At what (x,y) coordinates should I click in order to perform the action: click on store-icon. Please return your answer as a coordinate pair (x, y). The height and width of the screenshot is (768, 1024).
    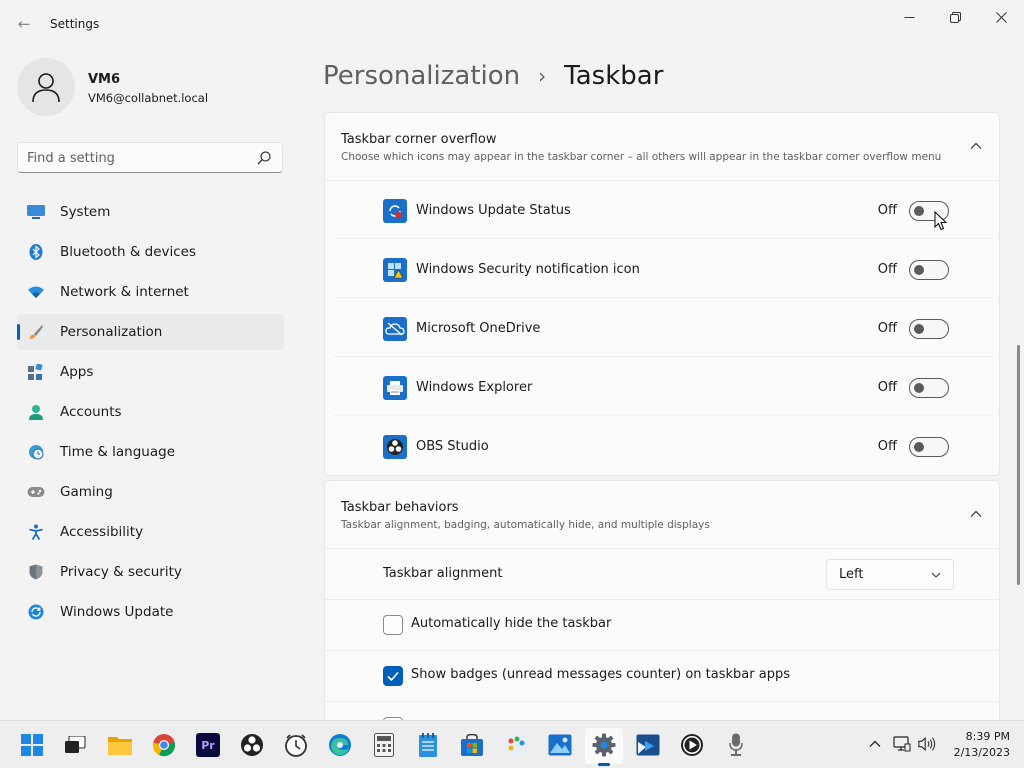
    Looking at the image, I should click on (472, 745).